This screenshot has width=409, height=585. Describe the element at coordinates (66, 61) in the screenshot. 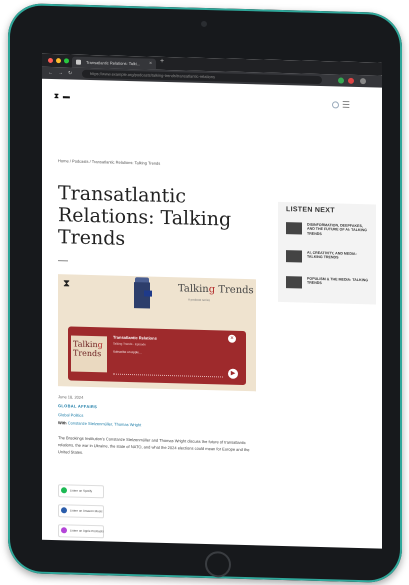

I see `maximize-window-icon` at that location.